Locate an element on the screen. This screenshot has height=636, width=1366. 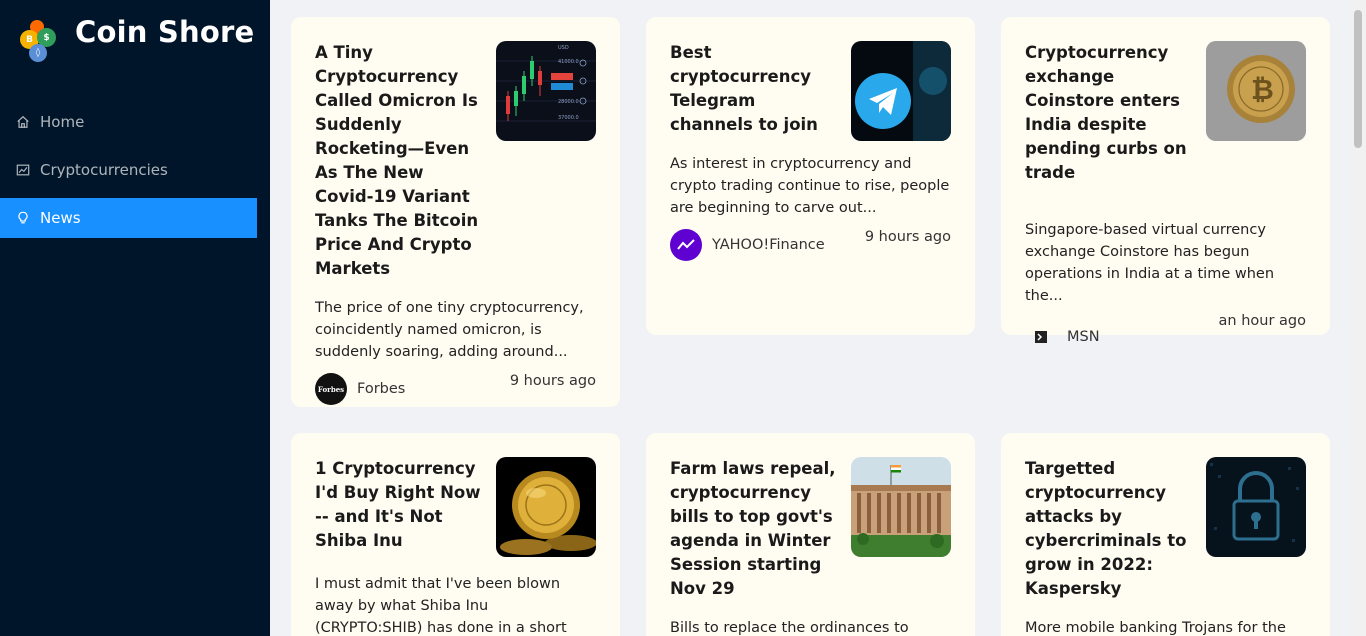
msn-avatar is located at coordinates (1041, 337).